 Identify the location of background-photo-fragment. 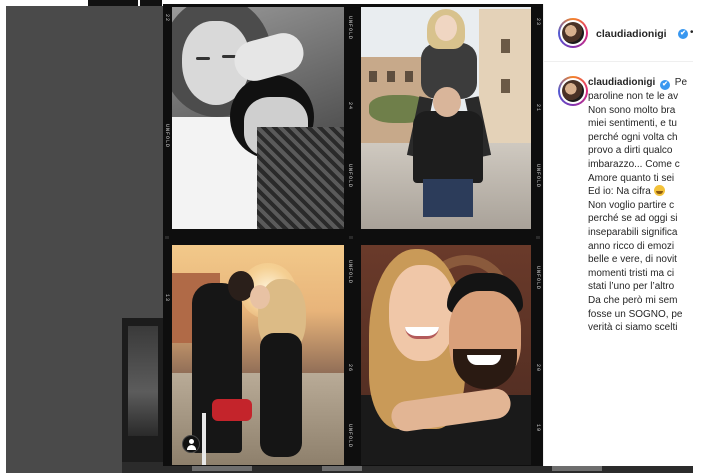
(143, 395).